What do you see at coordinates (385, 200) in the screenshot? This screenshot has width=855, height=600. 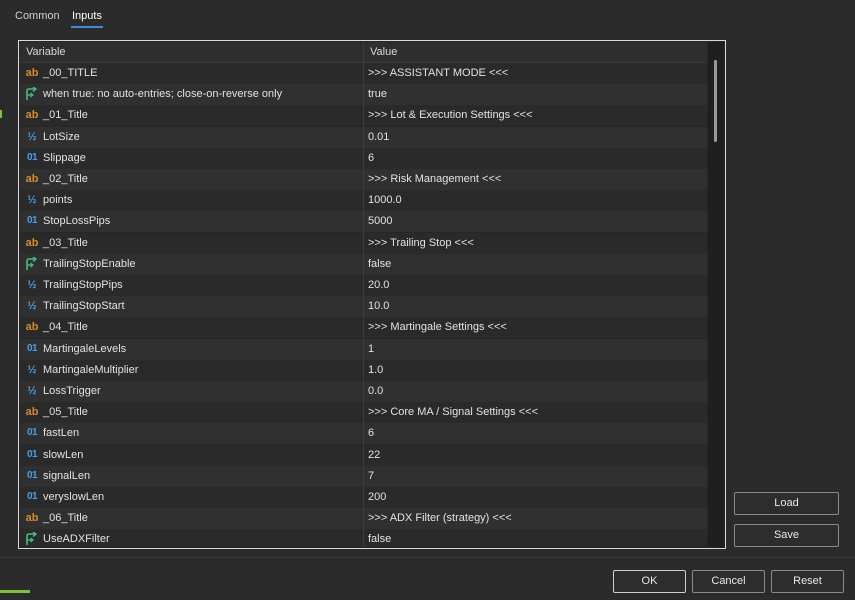 I see `variable-value: 1000.0` at bounding box center [385, 200].